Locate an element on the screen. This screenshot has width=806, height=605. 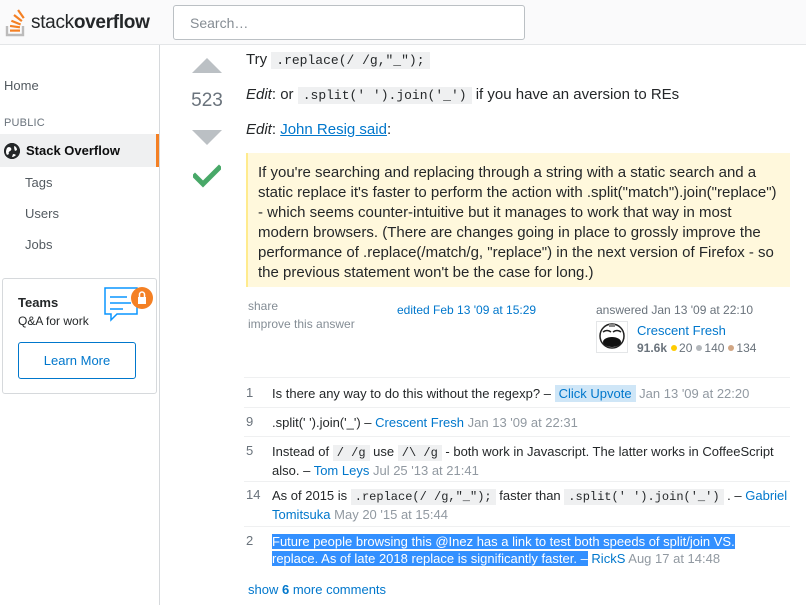
comment-score: 2 is located at coordinates (250, 540).